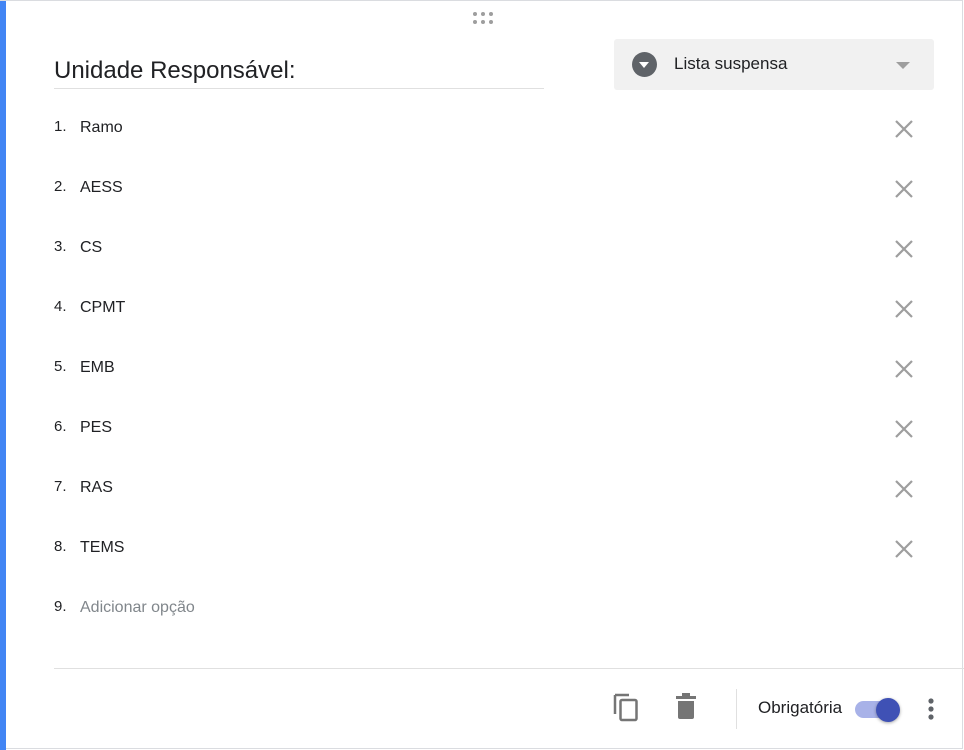  What do you see at coordinates (931, 709) in the screenshot?
I see `more-vert-icon` at bounding box center [931, 709].